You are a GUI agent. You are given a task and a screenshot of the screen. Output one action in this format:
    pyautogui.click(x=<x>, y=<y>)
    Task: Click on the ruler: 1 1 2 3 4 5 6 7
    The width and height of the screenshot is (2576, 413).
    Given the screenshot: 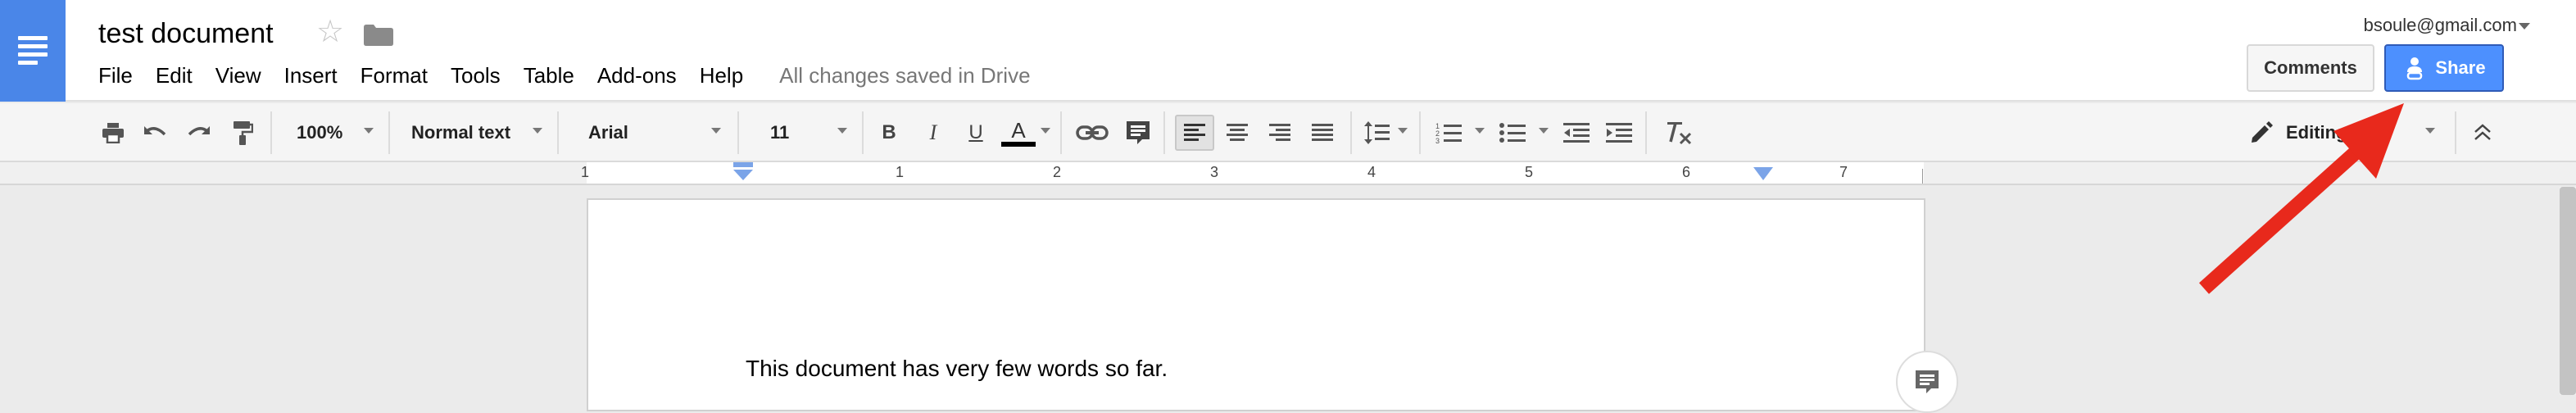 What is the action you would take?
    pyautogui.click(x=1288, y=173)
    